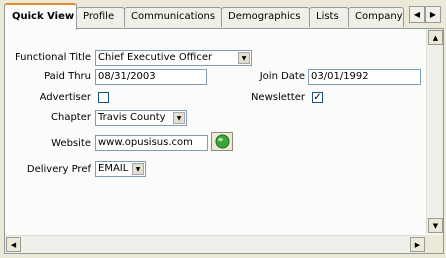 The height and width of the screenshot is (258, 446). I want to click on scroll-up-button: ▲, so click(435, 37).